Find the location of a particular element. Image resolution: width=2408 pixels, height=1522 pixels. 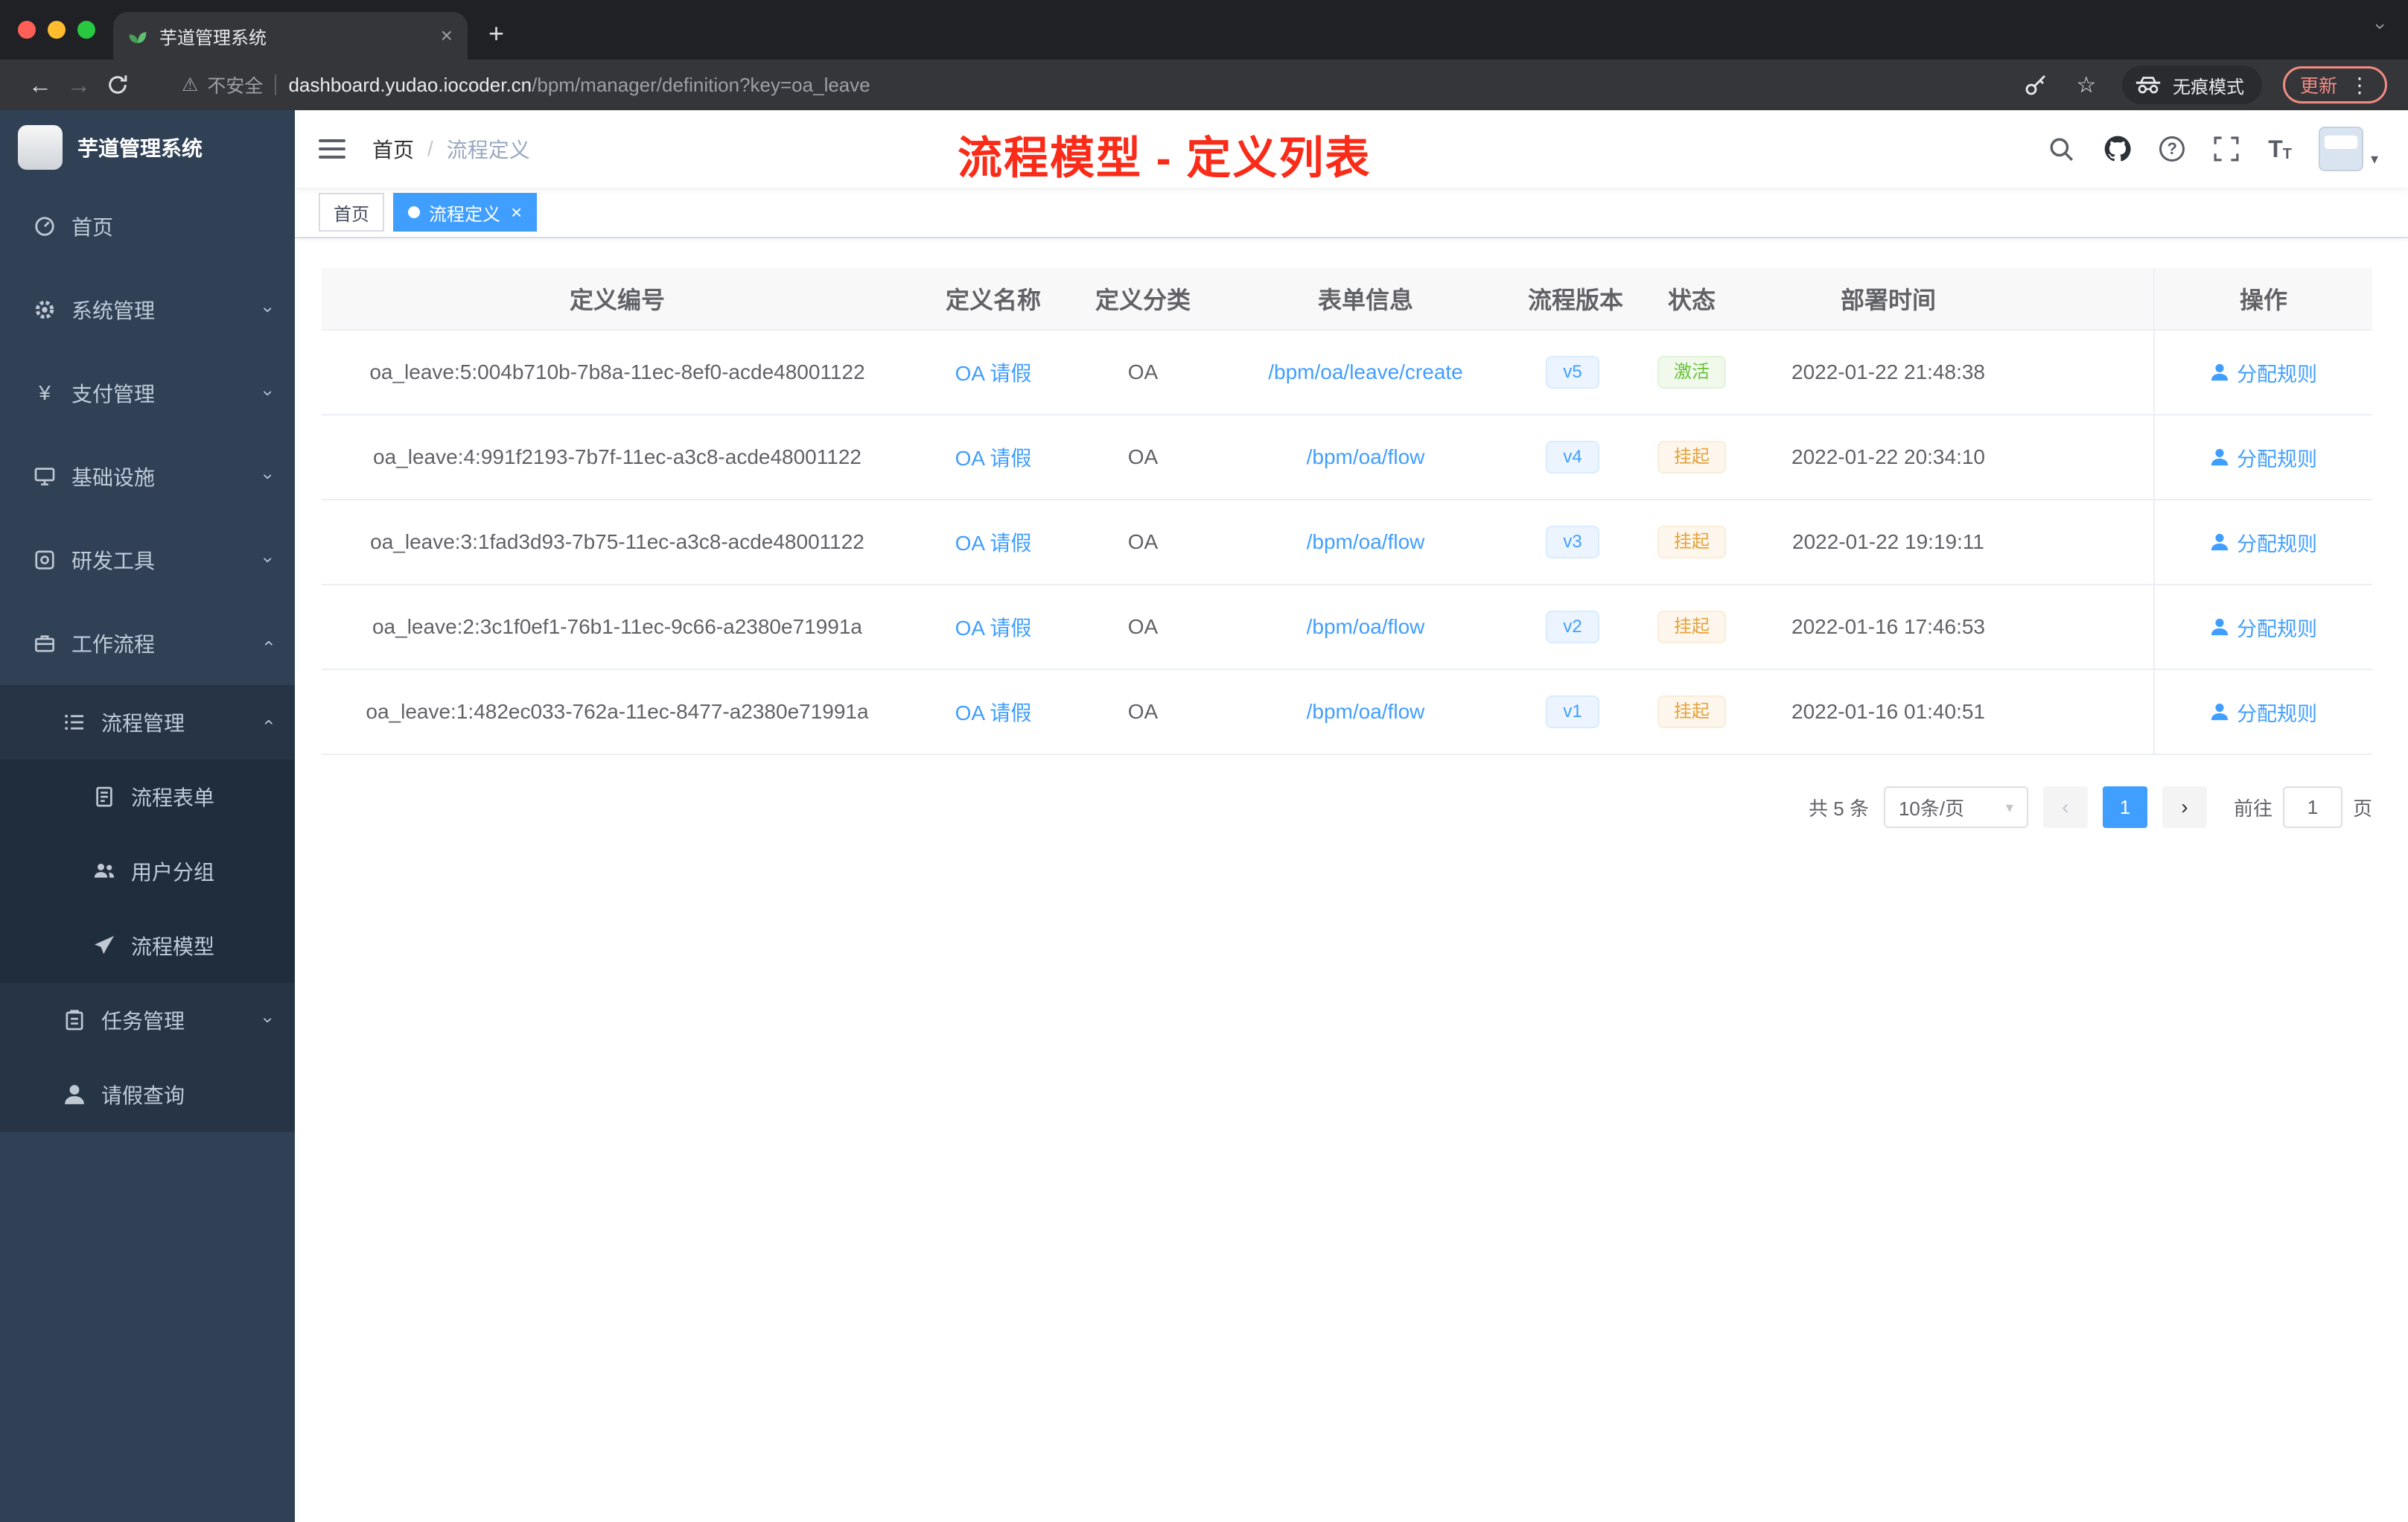

chrome-update-button: 更新 ⋮ is located at coordinates (2334, 85).